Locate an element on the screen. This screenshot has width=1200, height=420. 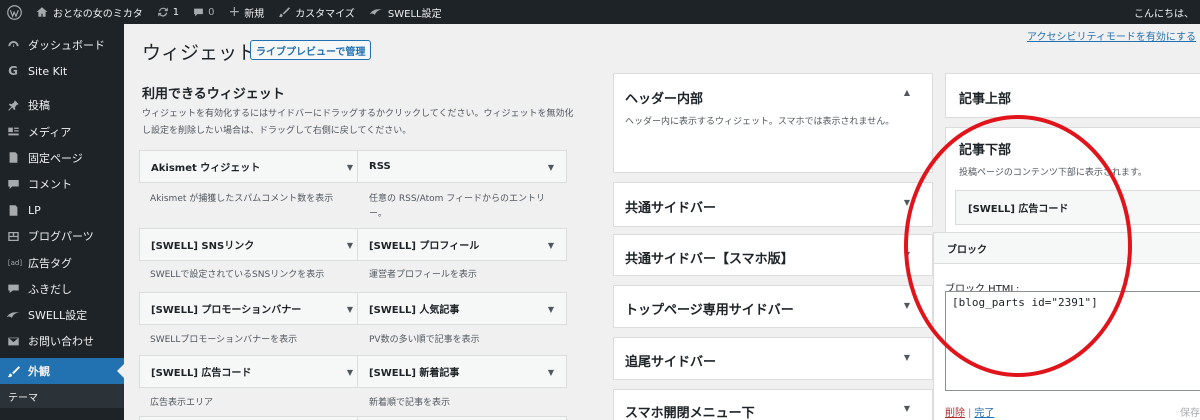
live-preview-button: ライブプレビューで管理 is located at coordinates (311, 50).